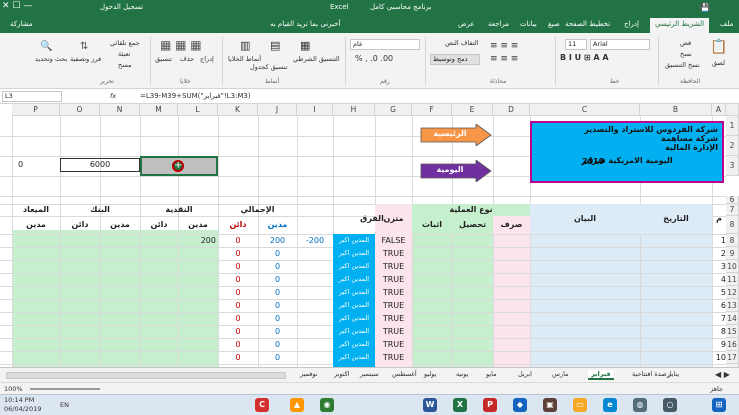 The width and height of the screenshot is (739, 415). Describe the element at coordinates (195, 96) in the screenshot. I see `formula-input: =L39-M39+SUM("فبراير"!L3:M3)` at that location.